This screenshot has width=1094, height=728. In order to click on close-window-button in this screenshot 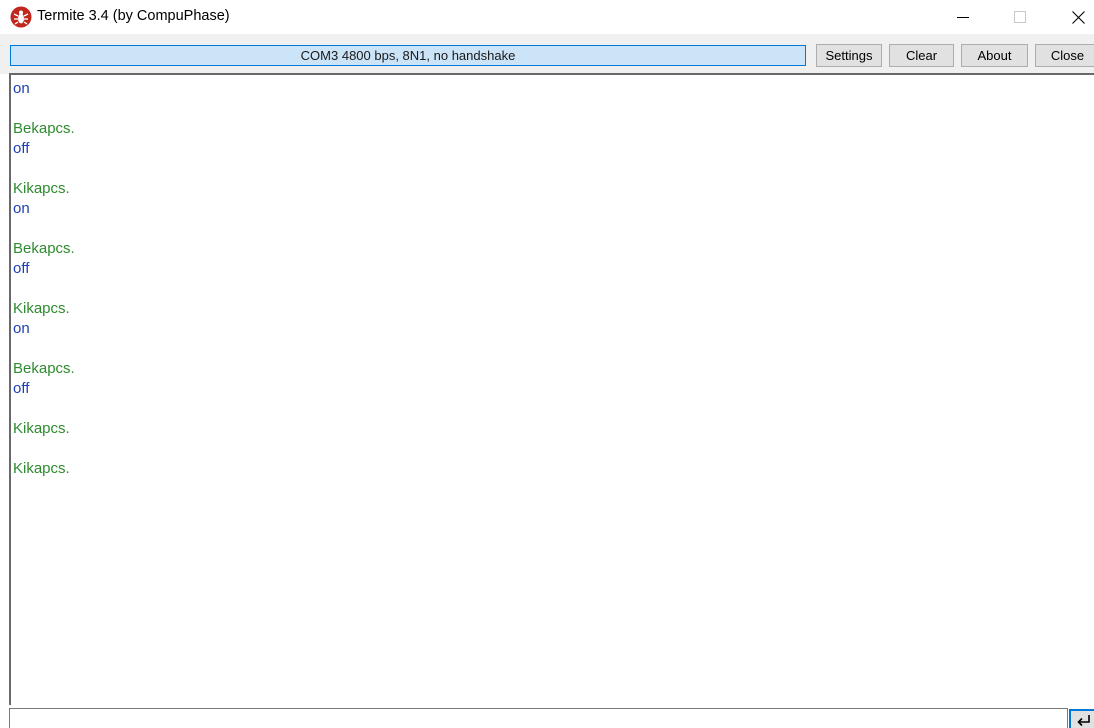, I will do `click(1074, 17)`.